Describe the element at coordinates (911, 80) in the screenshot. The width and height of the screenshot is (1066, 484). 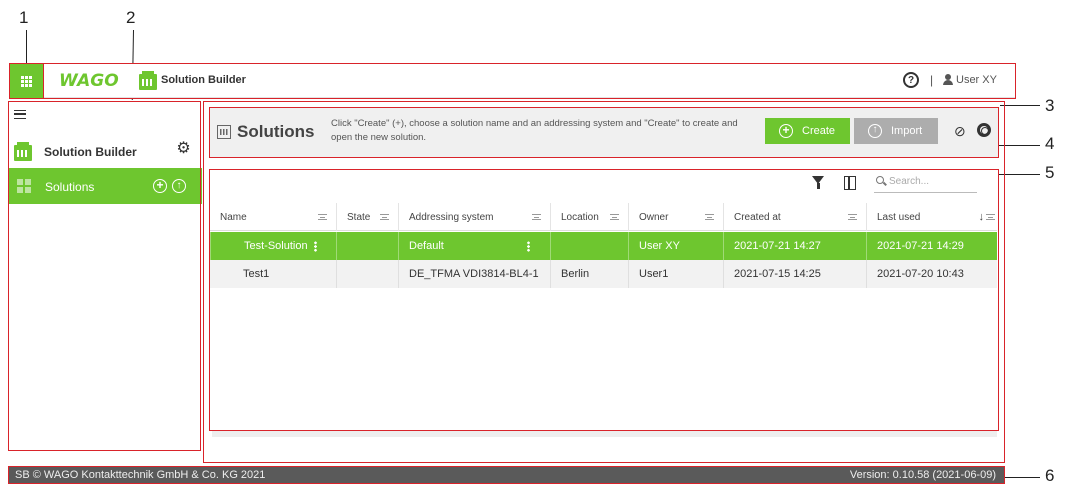
I see `help-icon: ?` at that location.